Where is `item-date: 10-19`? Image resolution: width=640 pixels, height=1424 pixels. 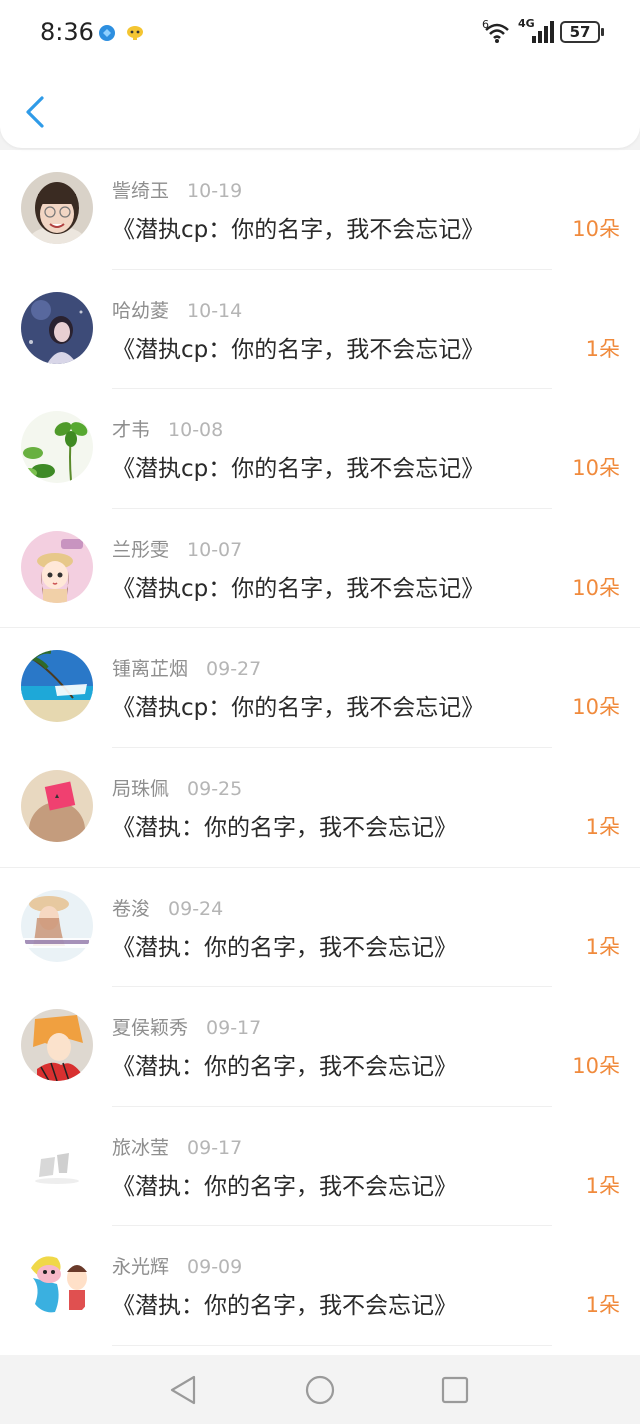 item-date: 10-19 is located at coordinates (215, 191).